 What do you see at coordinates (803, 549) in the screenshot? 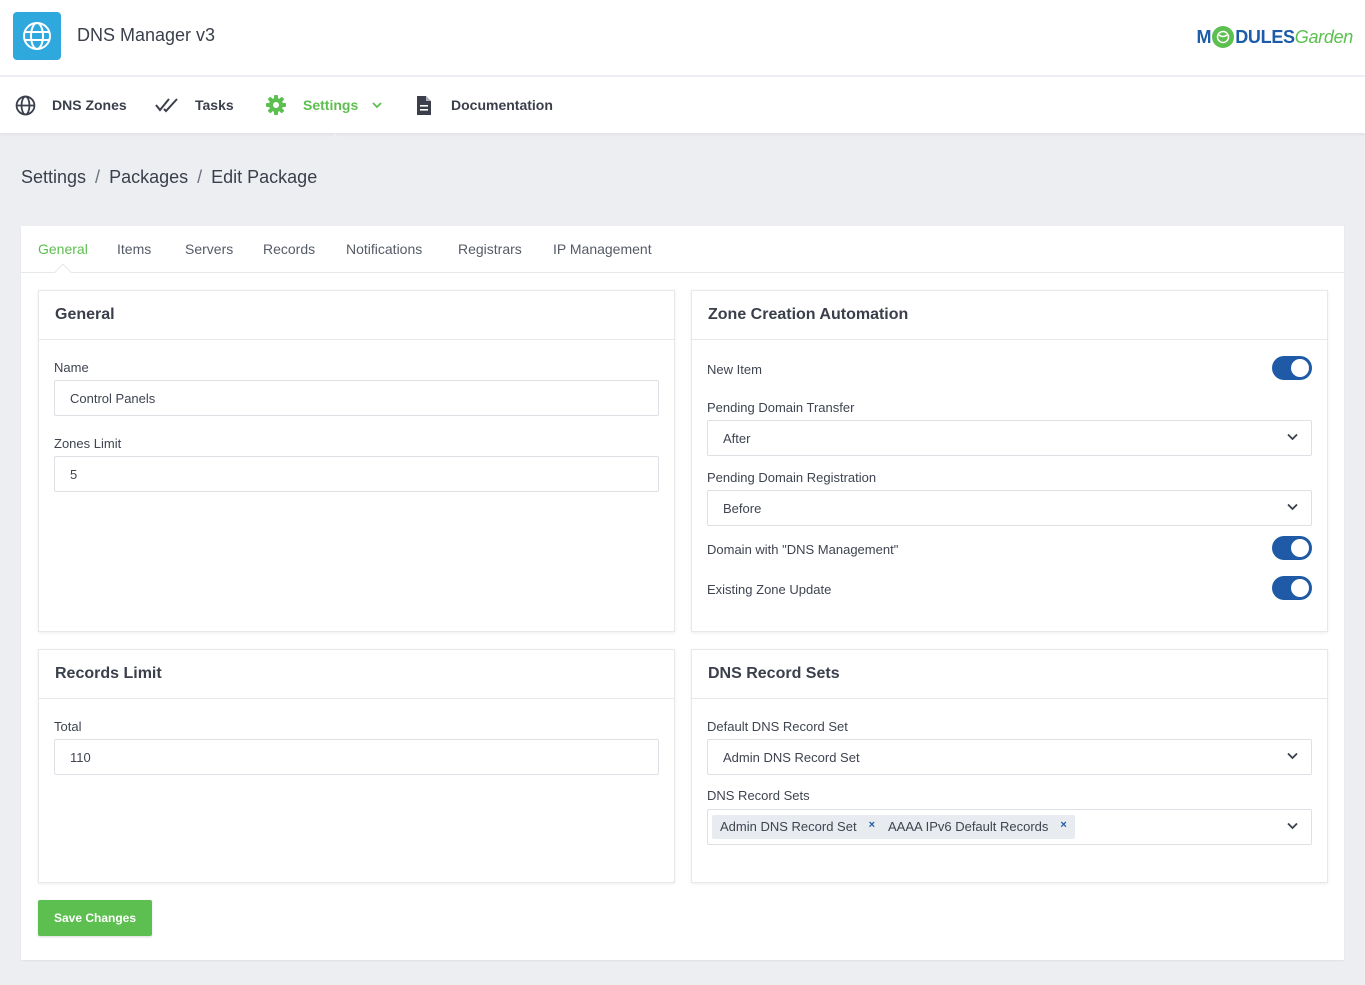
I see `dns-management-label: Domain with "DNS Management"` at bounding box center [803, 549].